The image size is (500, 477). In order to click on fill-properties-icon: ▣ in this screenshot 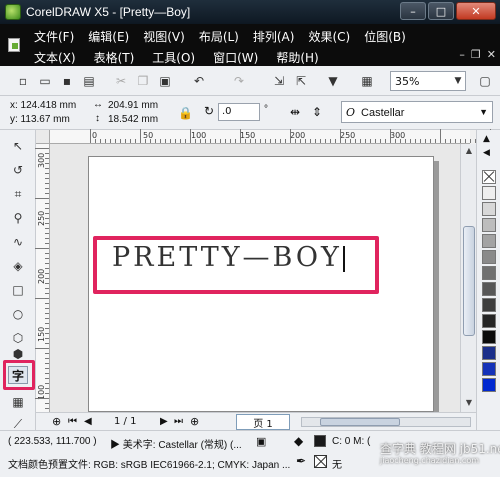, I will do `click(261, 441)`.